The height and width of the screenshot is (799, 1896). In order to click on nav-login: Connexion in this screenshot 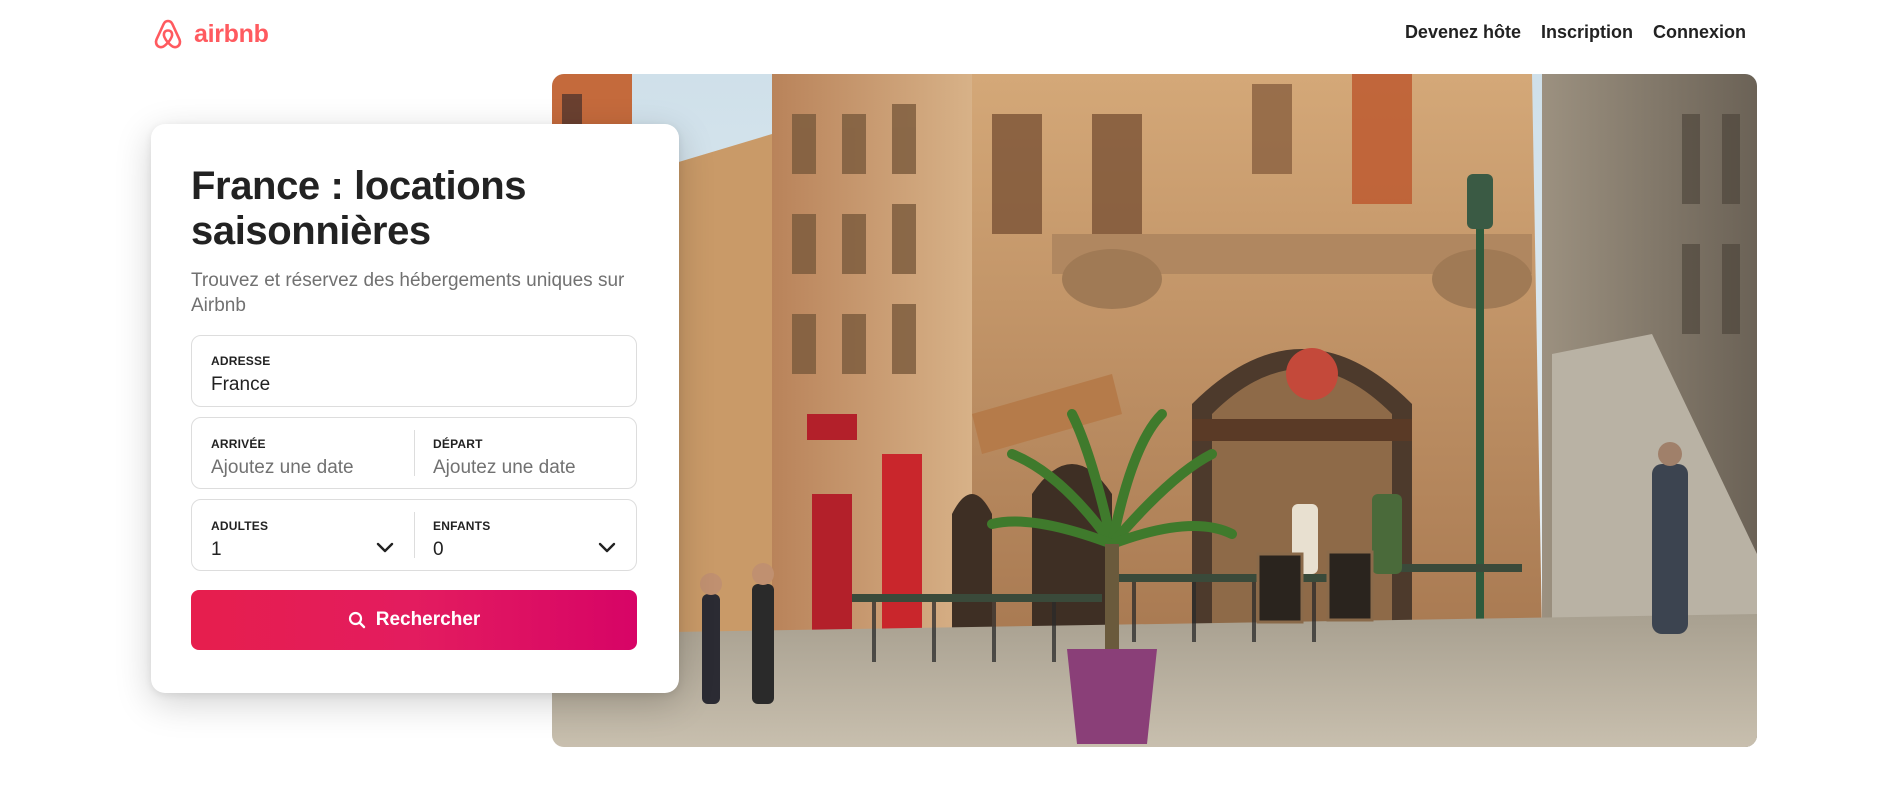, I will do `click(1699, 32)`.